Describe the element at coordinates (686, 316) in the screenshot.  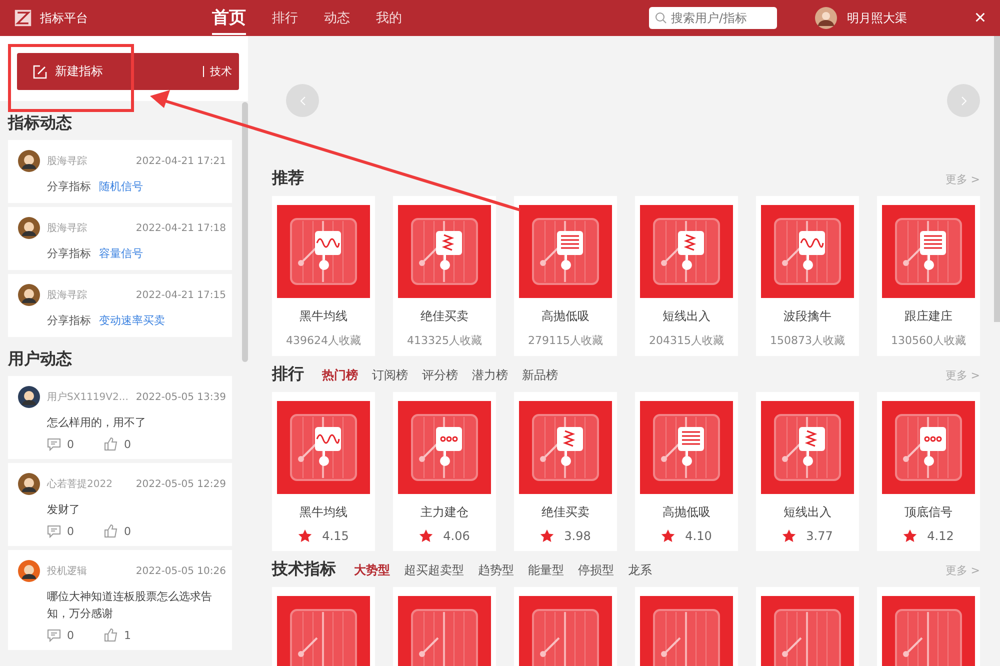
I see `indicator-name: 短线出入` at that location.